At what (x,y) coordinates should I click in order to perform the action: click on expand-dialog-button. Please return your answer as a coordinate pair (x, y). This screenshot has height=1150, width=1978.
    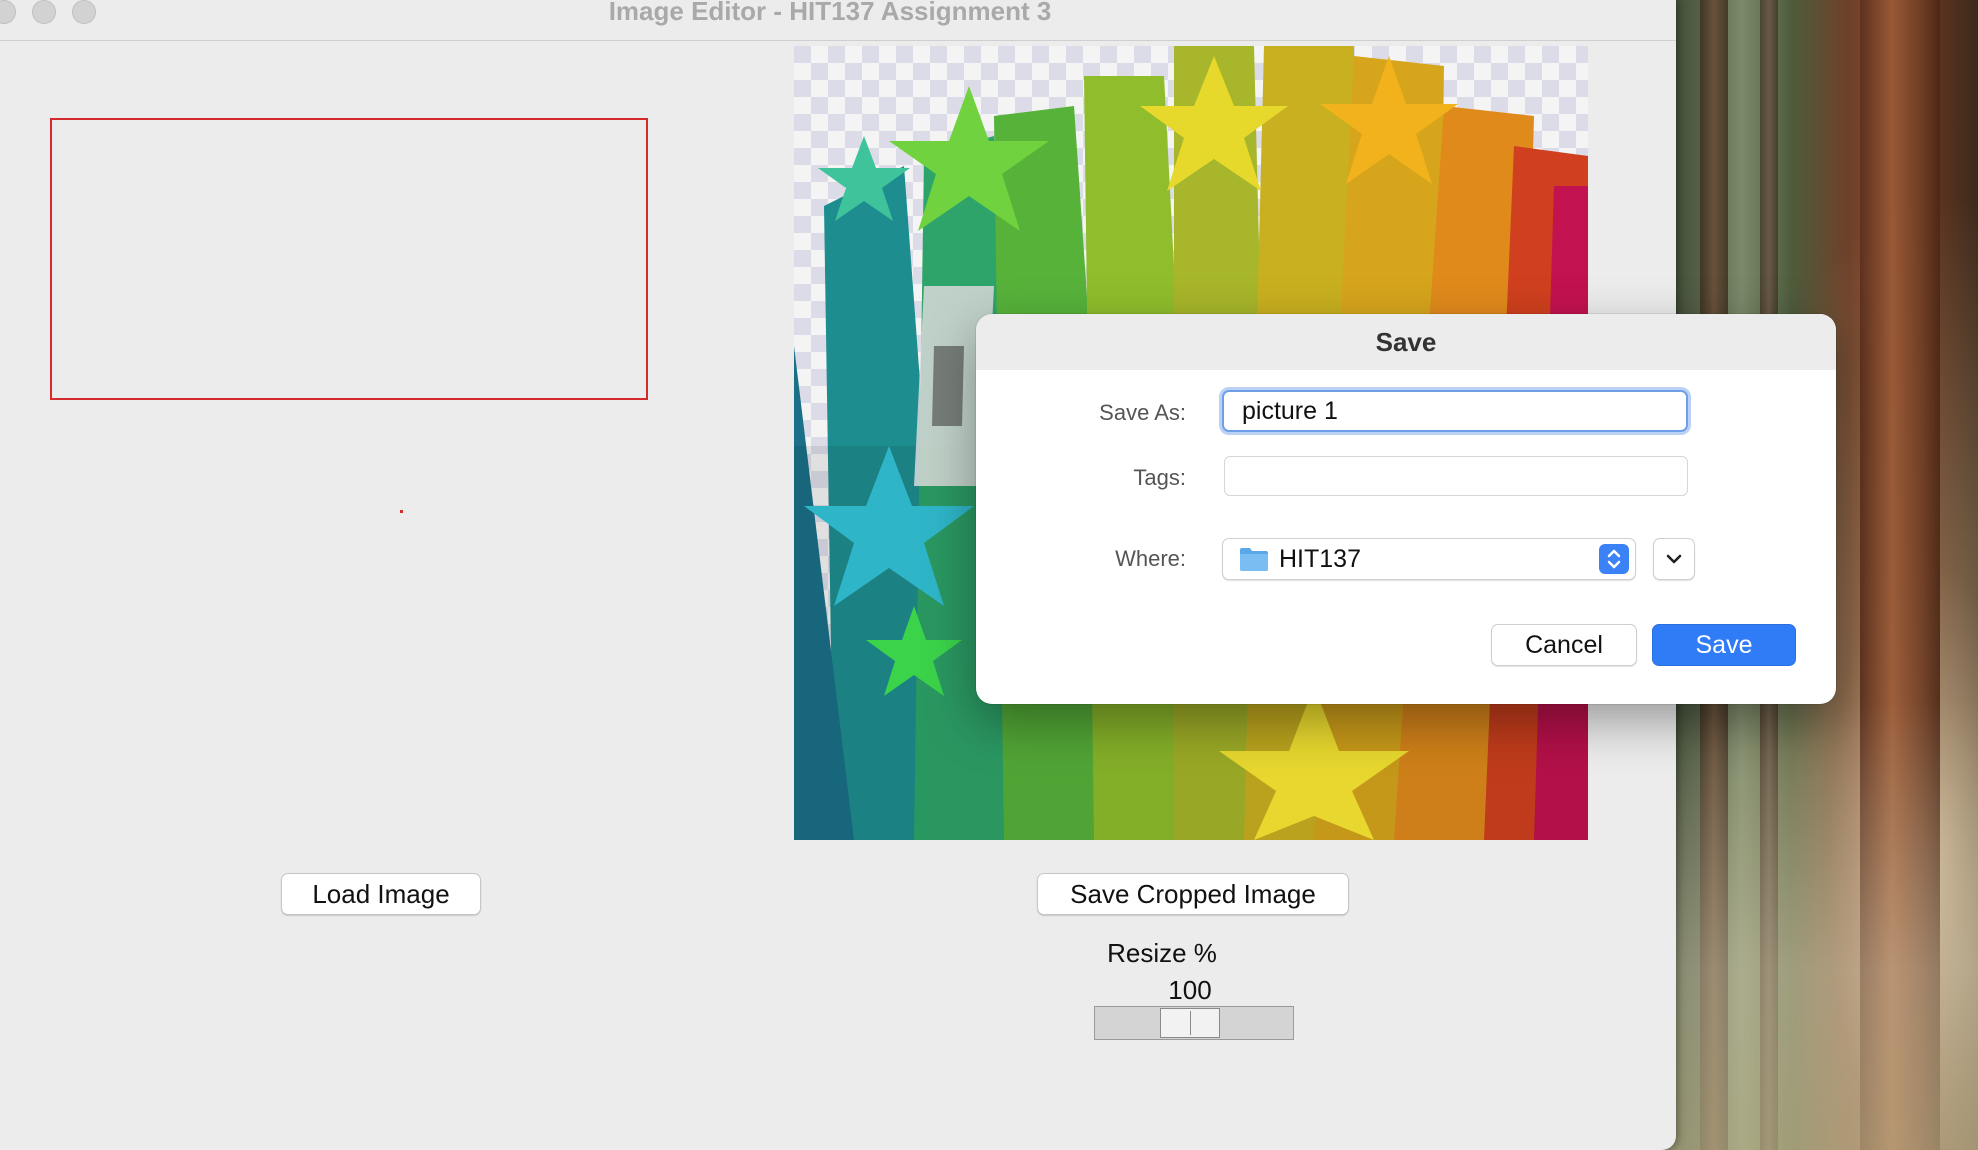
    Looking at the image, I should click on (1674, 559).